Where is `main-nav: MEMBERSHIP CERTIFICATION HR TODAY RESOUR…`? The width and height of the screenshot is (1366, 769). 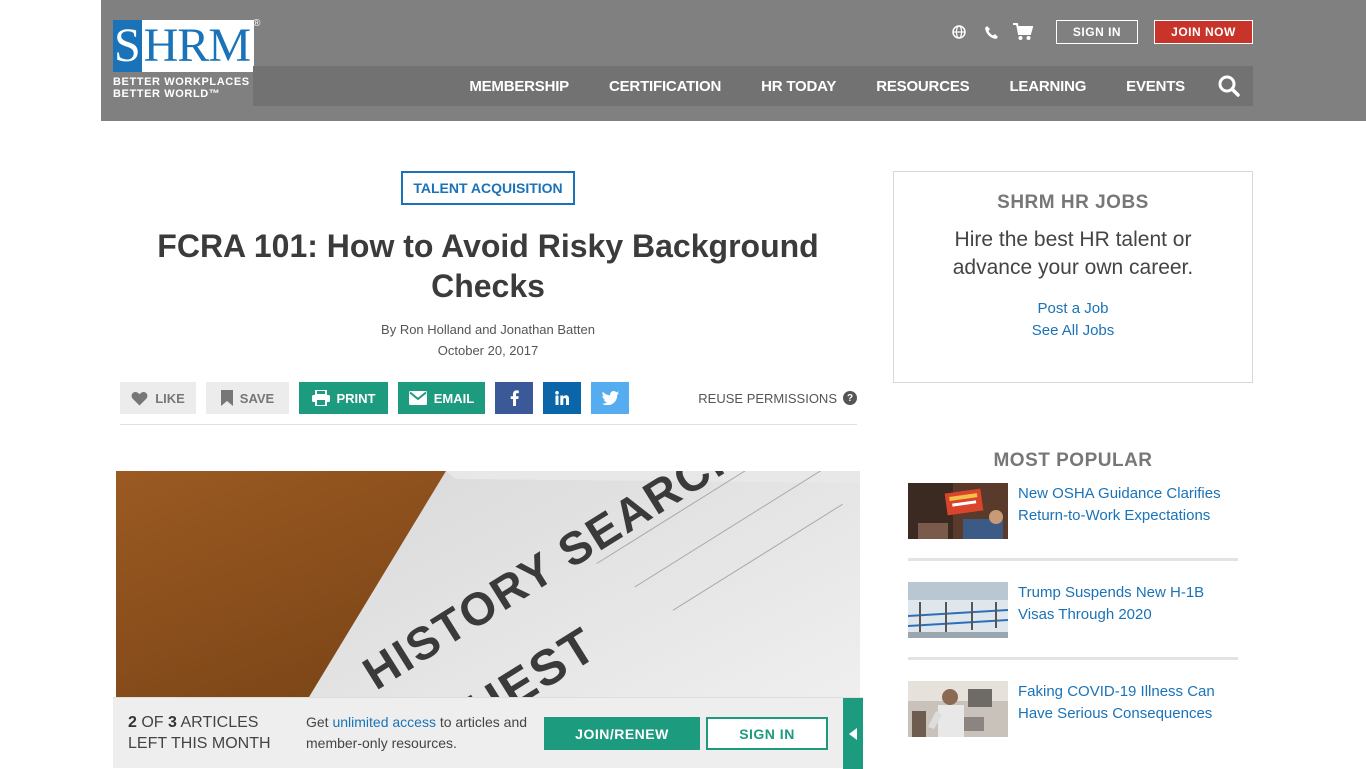
main-nav: MEMBERSHIP CERTIFICATION HR TODAY RESOUR… is located at coordinates (753, 86).